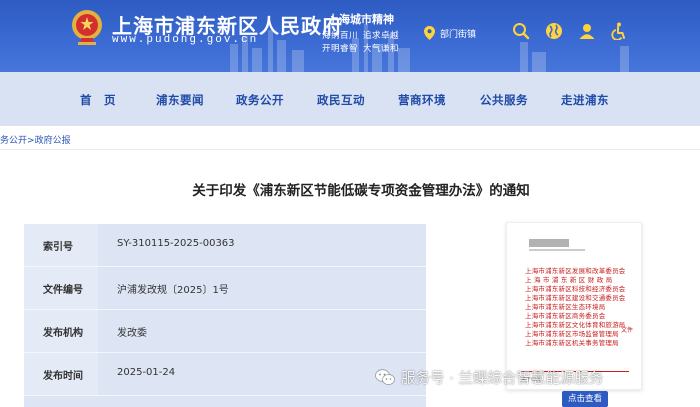 This screenshot has width=700, height=407. What do you see at coordinates (504, 100) in the screenshot?
I see `nav-item-services: 公共服务` at bounding box center [504, 100].